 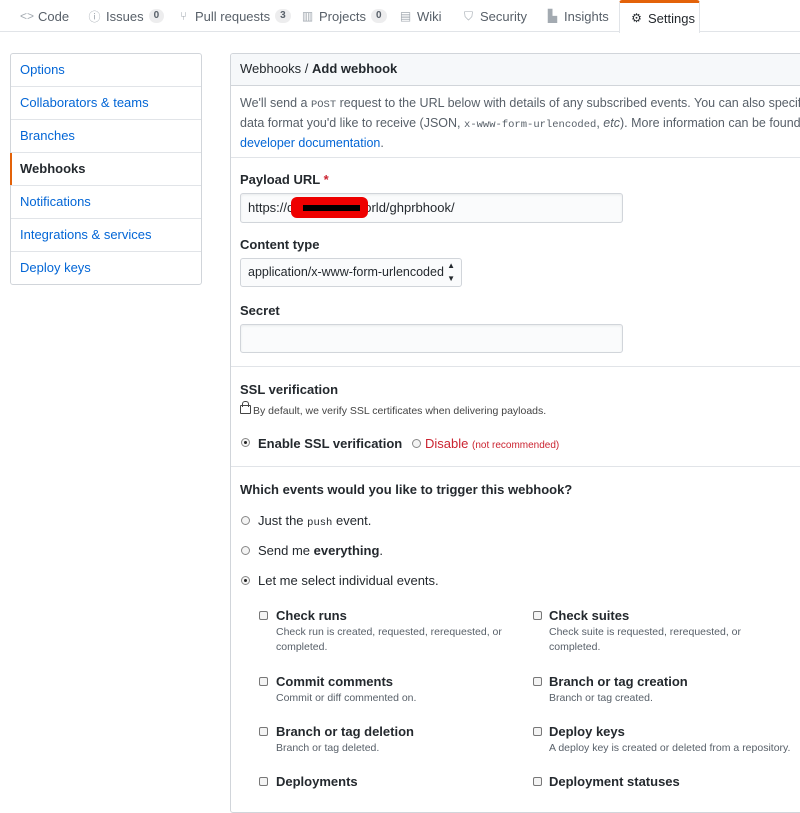 I want to click on tab-wiki: ▤ Wiki, so click(x=420, y=16).